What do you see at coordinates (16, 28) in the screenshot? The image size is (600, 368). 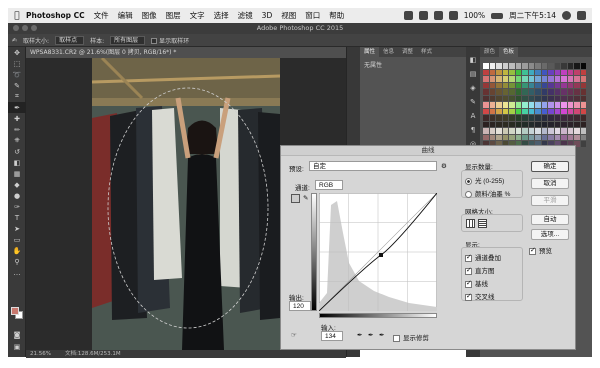 I see `close-button` at bounding box center [16, 28].